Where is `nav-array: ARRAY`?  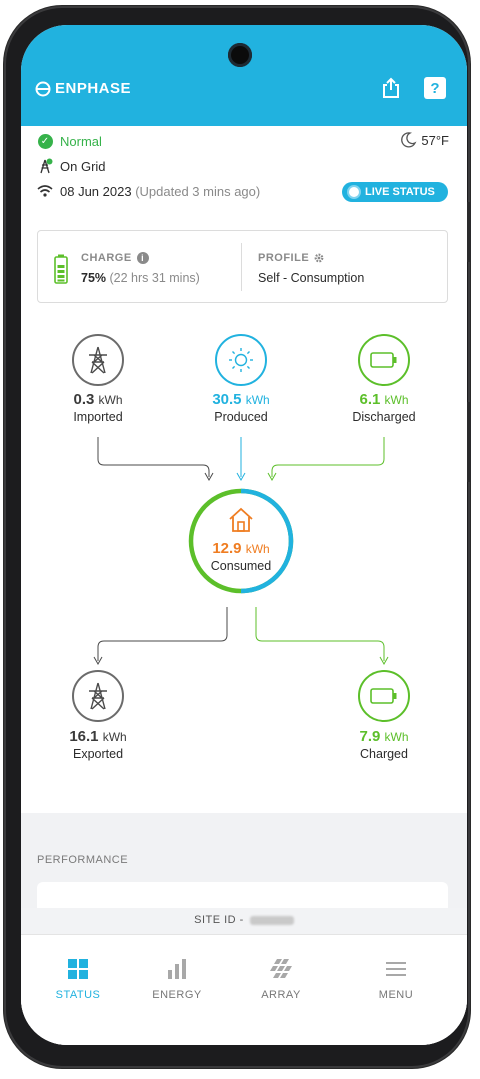
nav-array: ARRAY is located at coordinates (281, 979).